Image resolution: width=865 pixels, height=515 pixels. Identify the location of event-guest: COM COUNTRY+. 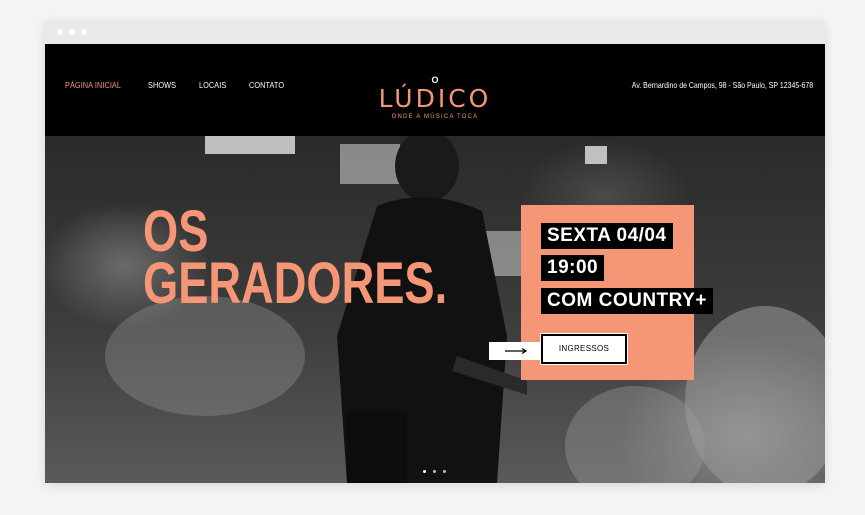
(627, 301).